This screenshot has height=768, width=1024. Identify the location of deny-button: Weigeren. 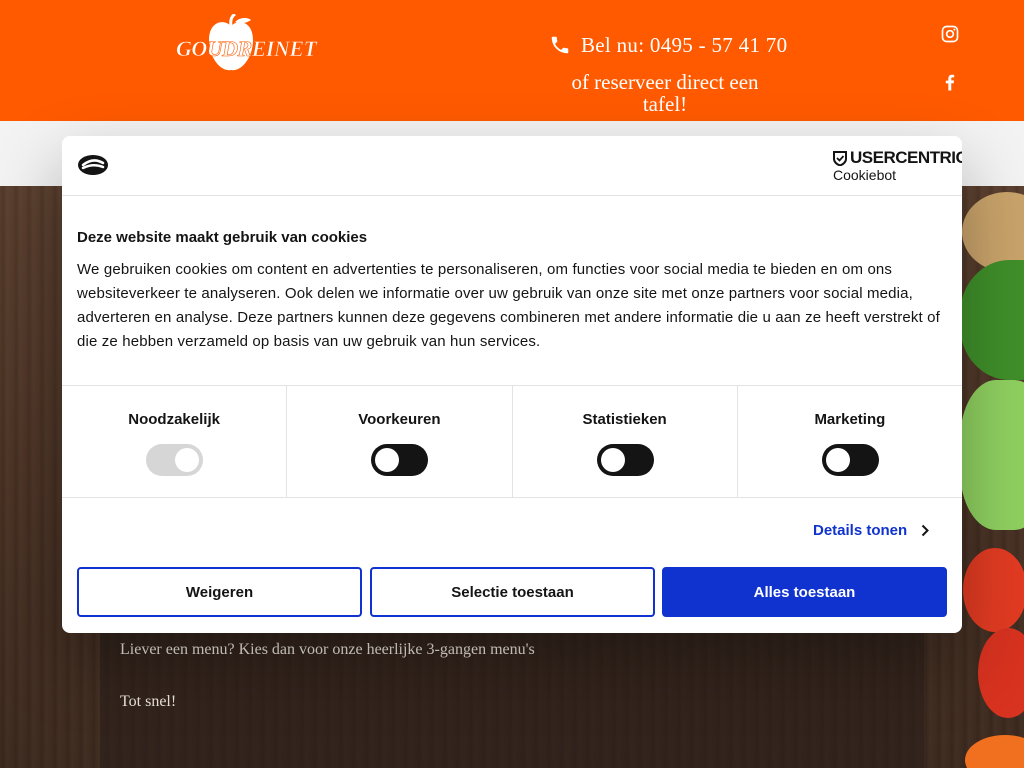
(219, 592).